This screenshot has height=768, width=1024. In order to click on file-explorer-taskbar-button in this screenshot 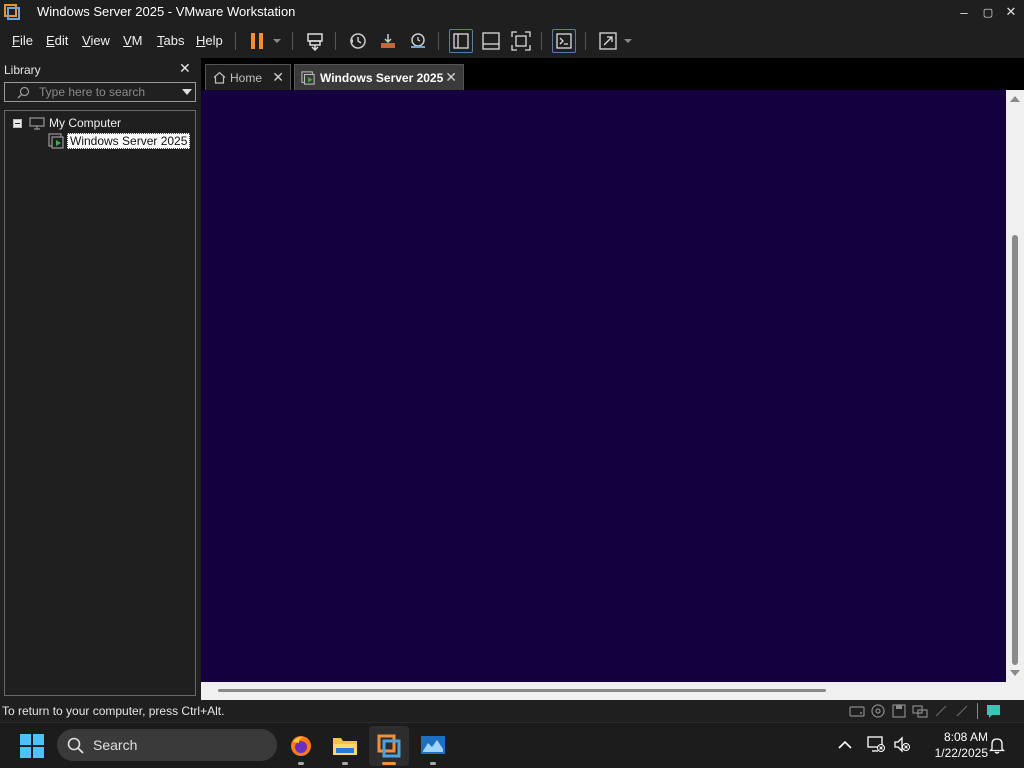, I will do `click(345, 746)`.